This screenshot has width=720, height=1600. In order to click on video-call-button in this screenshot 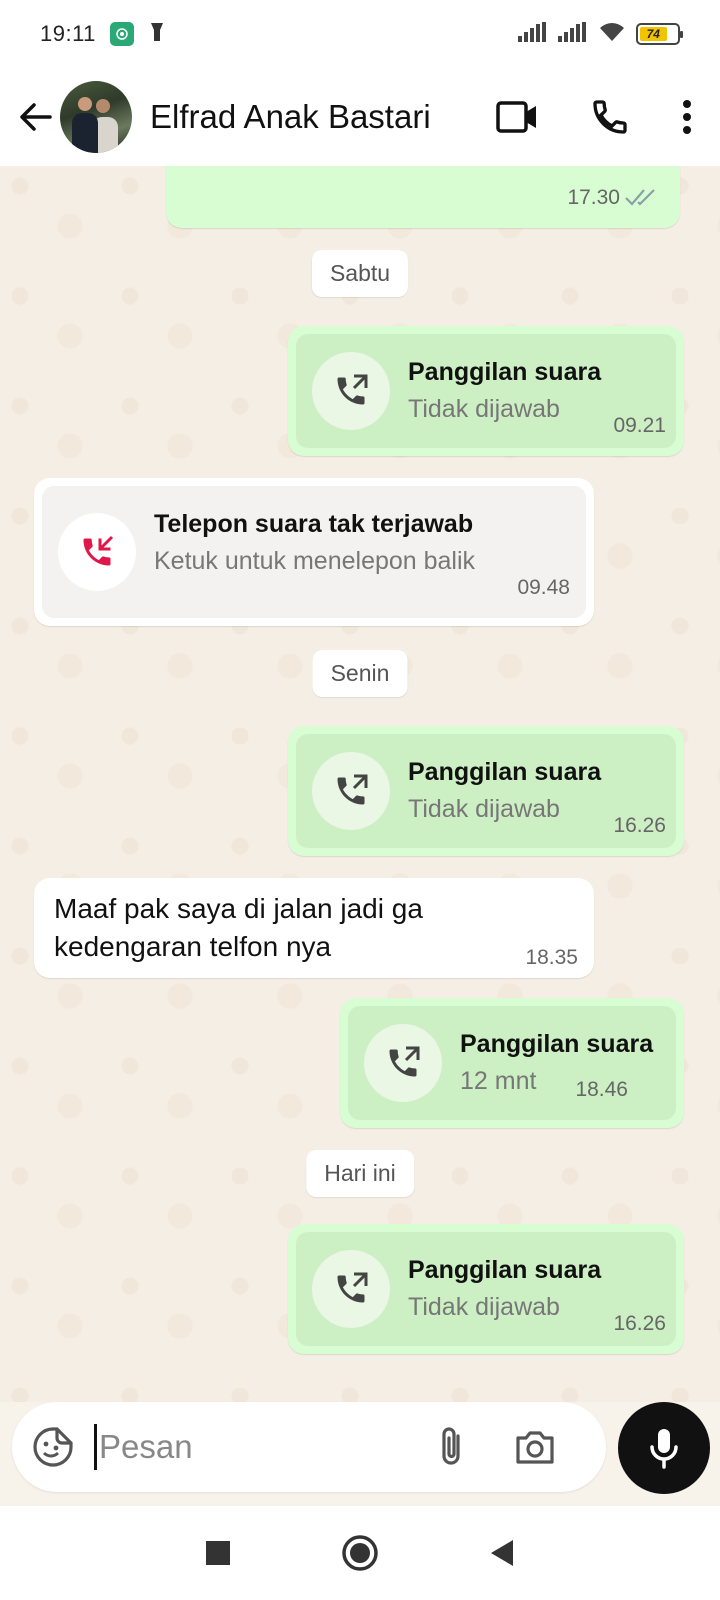, I will do `click(517, 117)`.